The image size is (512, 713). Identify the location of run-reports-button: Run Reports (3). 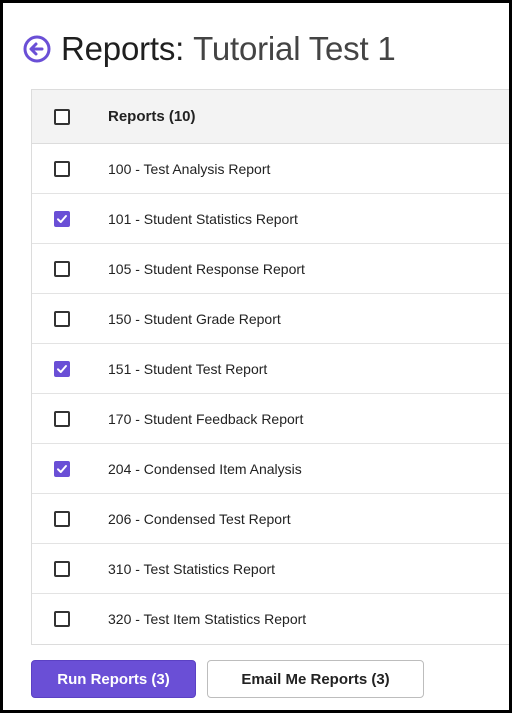
(113, 679).